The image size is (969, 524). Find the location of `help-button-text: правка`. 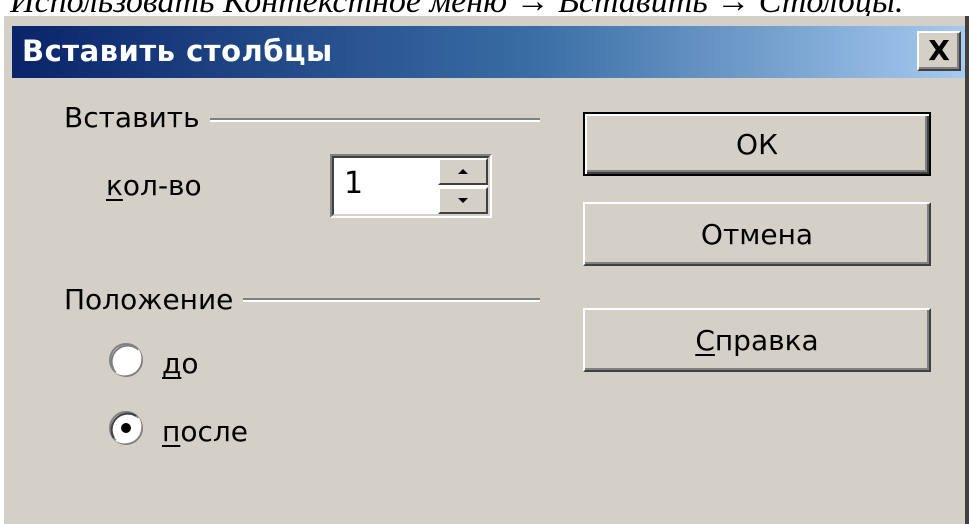

help-button-text: правка is located at coordinates (766, 340).